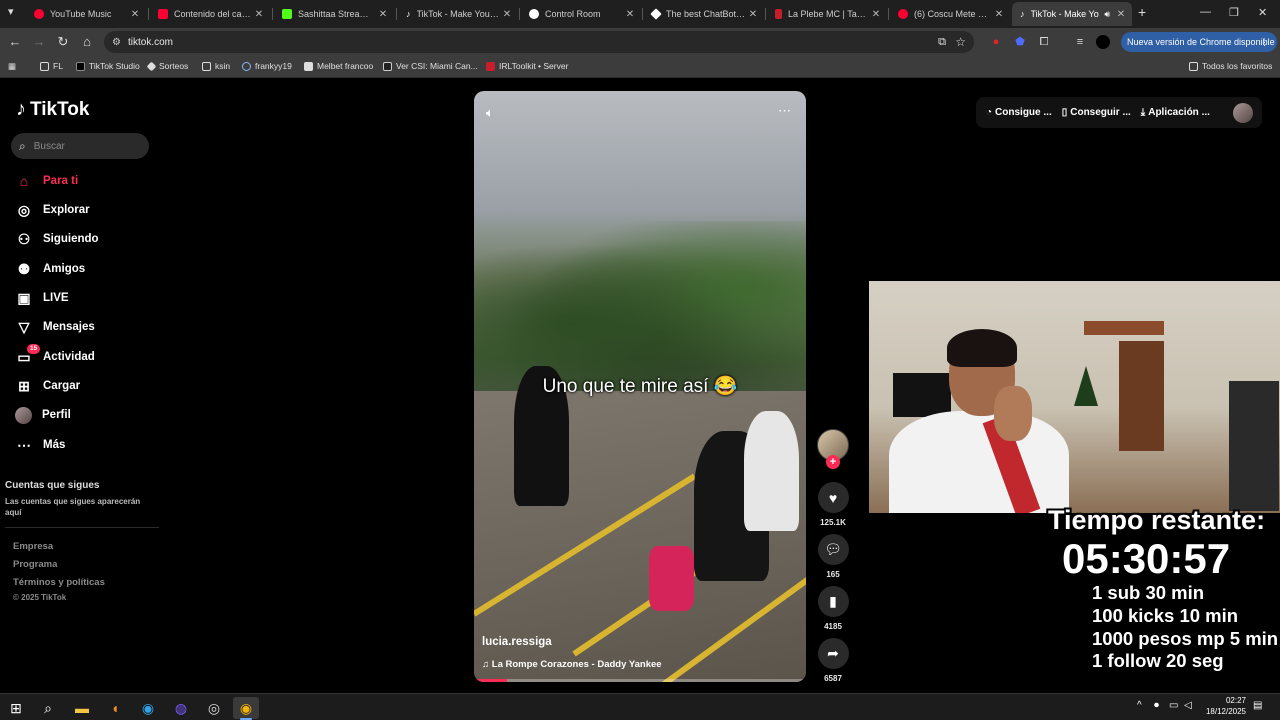 The image size is (1280, 720). What do you see at coordinates (51, 66) in the screenshot?
I see `bookmark-fl: FL` at bounding box center [51, 66].